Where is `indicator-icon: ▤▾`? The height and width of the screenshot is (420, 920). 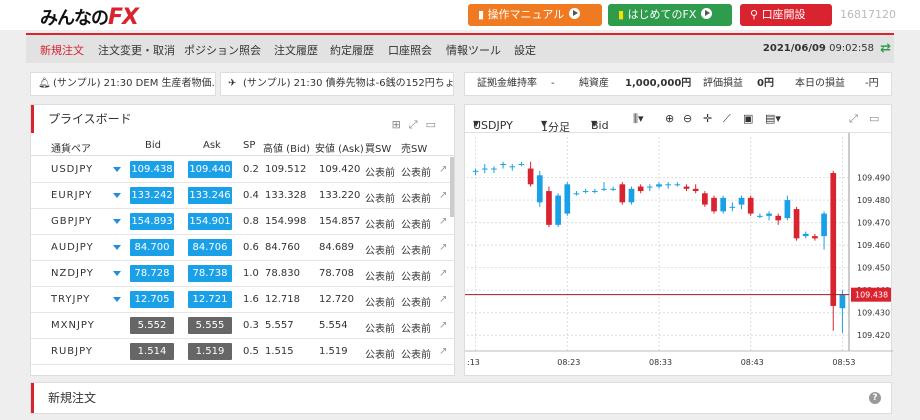
indicator-icon: ▤▾ is located at coordinates (773, 118).